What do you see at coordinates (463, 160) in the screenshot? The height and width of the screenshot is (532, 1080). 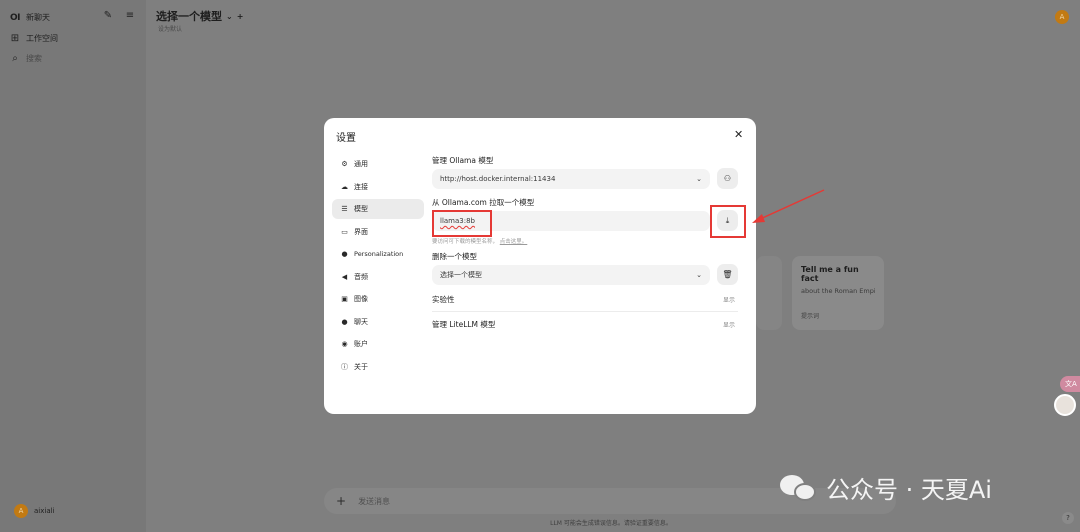 I see `manage-ollama-label: 管理 Ollama 模型` at bounding box center [463, 160].